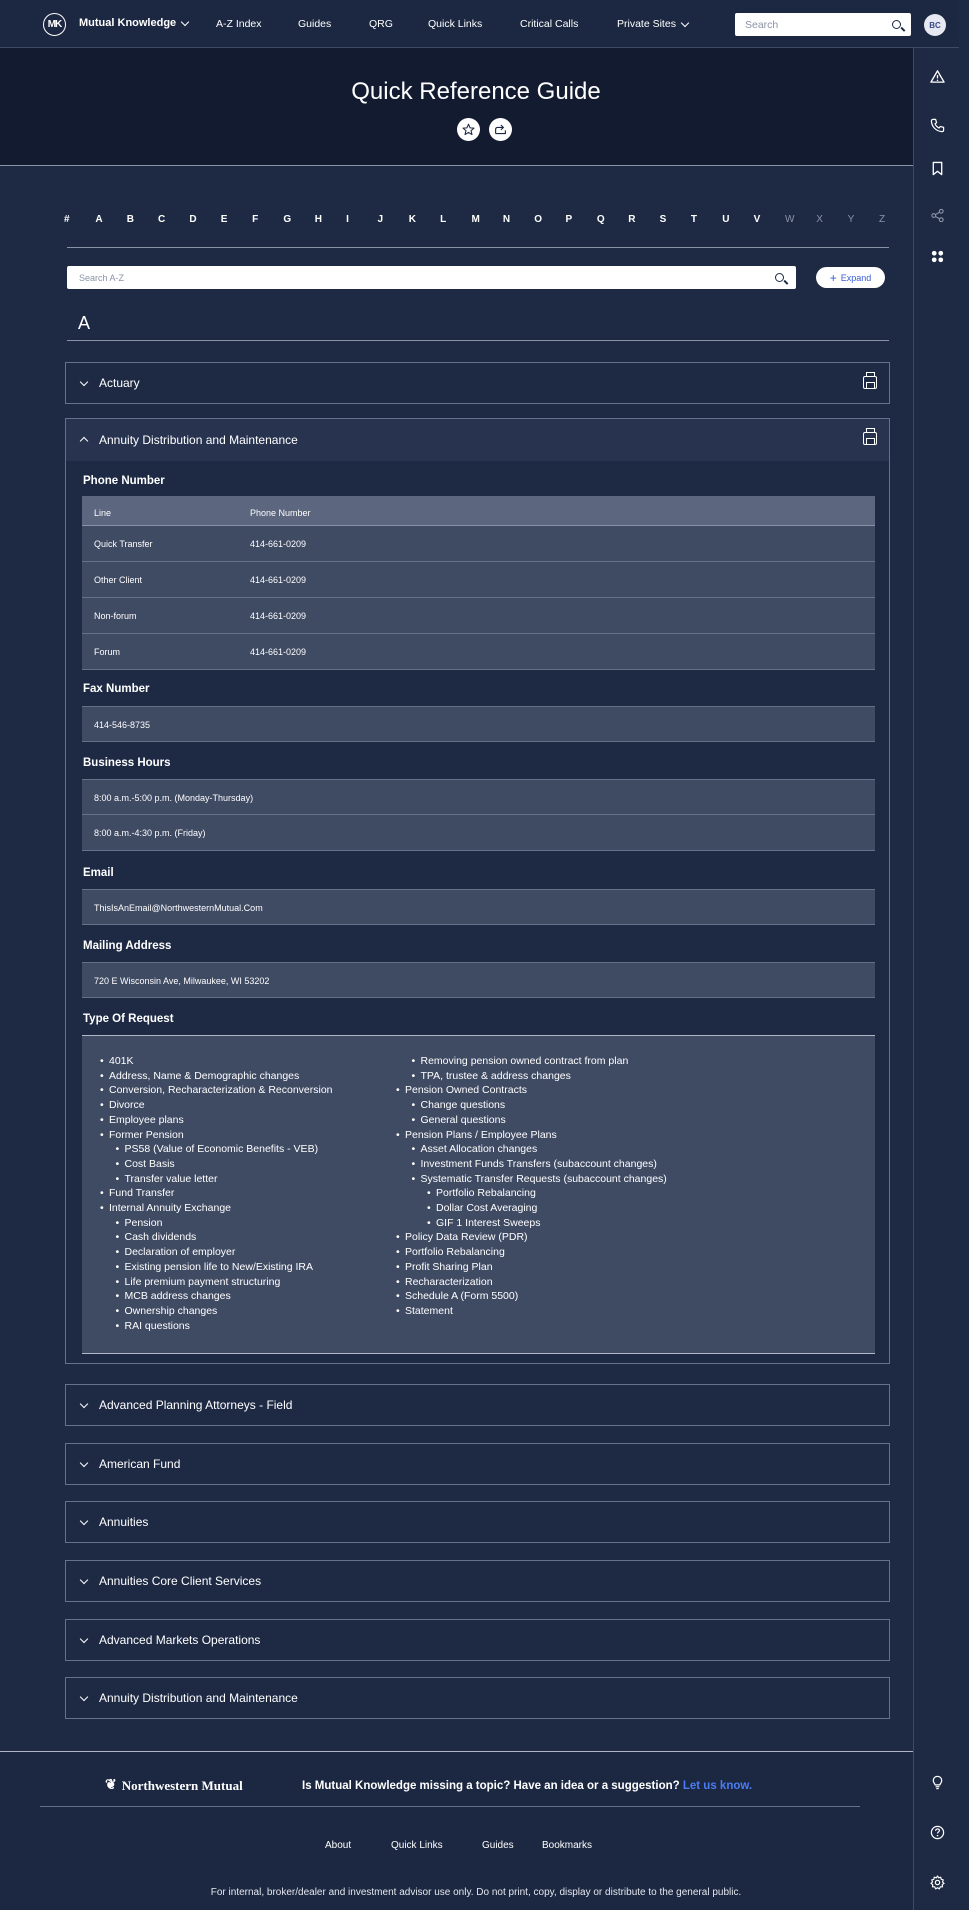  I want to click on let-us-know-link: Let us know., so click(717, 1786).